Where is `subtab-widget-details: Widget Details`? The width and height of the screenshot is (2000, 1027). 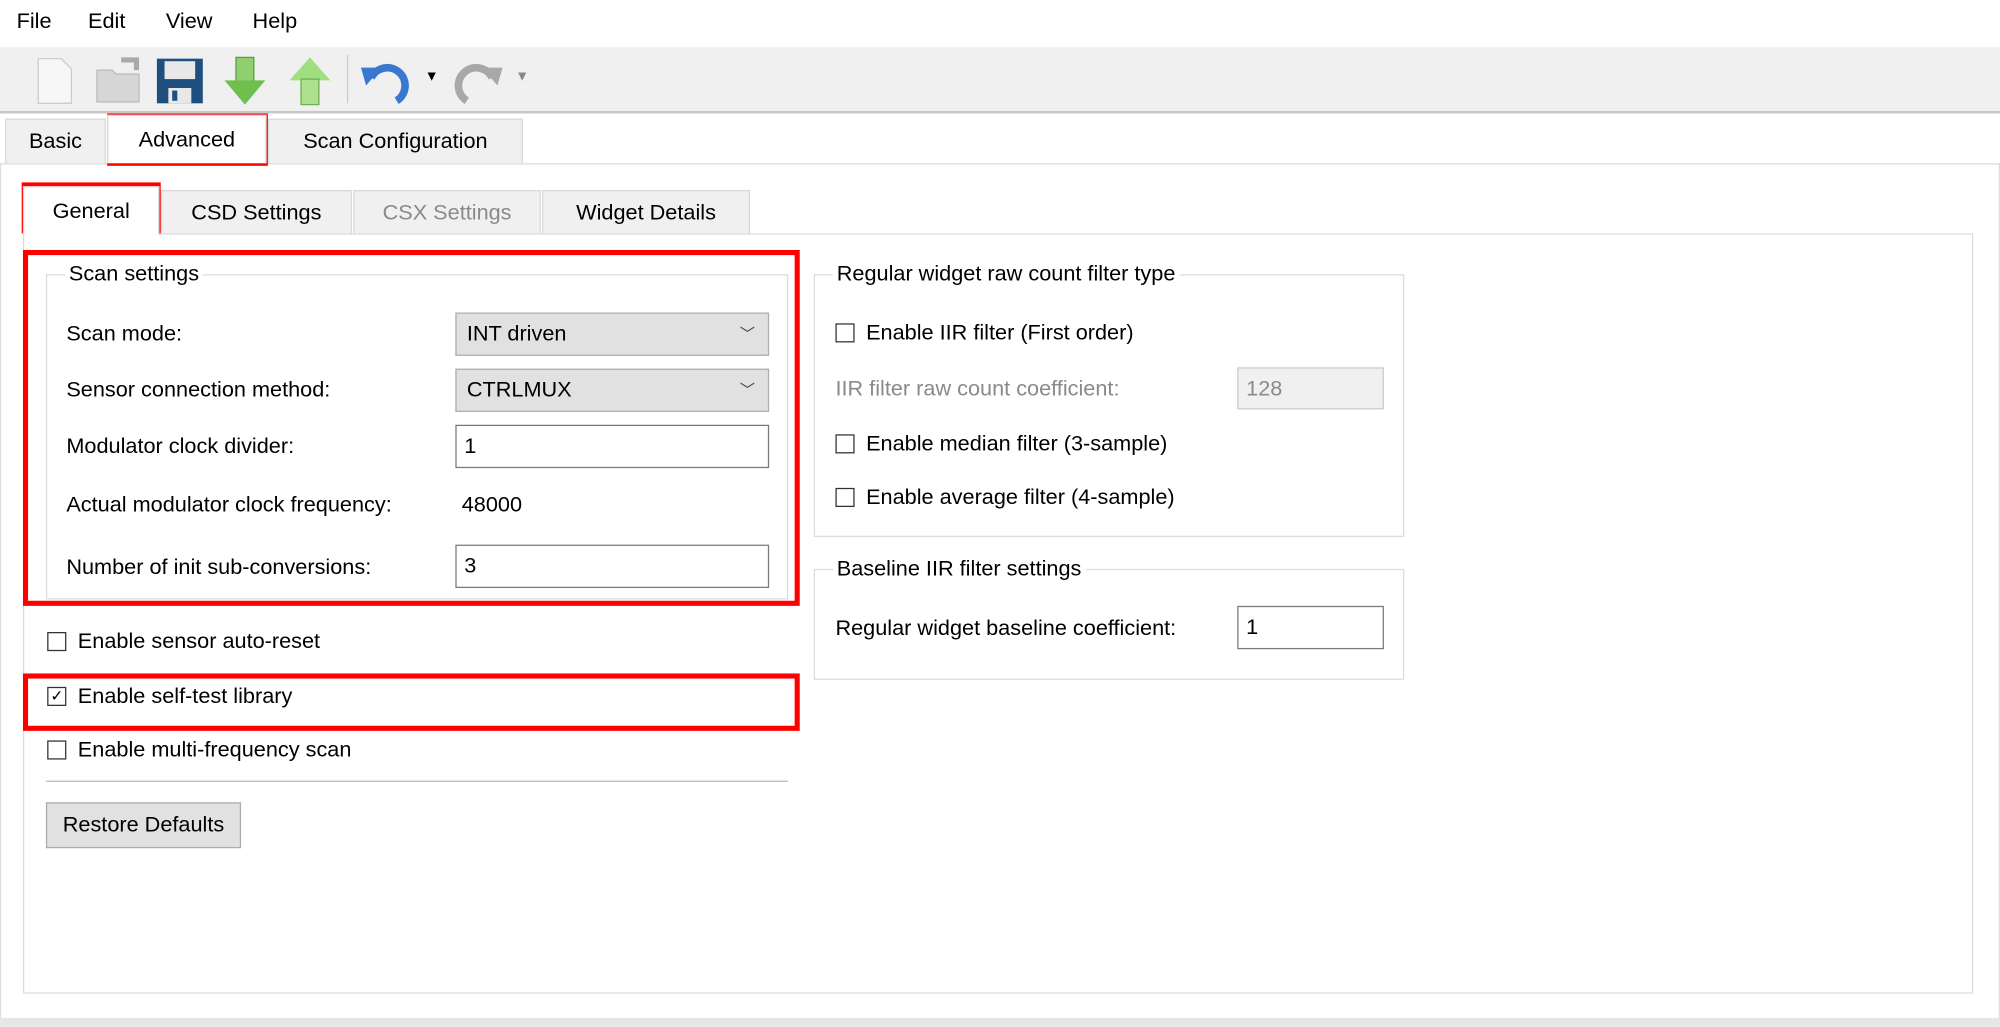 subtab-widget-details: Widget Details is located at coordinates (646, 212).